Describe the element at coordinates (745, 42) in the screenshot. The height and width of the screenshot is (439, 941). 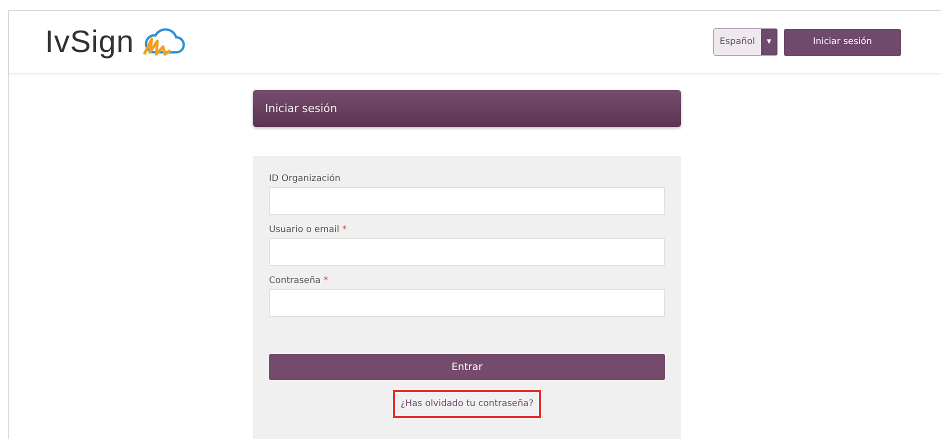
I see `language-select: Español ▾` at that location.